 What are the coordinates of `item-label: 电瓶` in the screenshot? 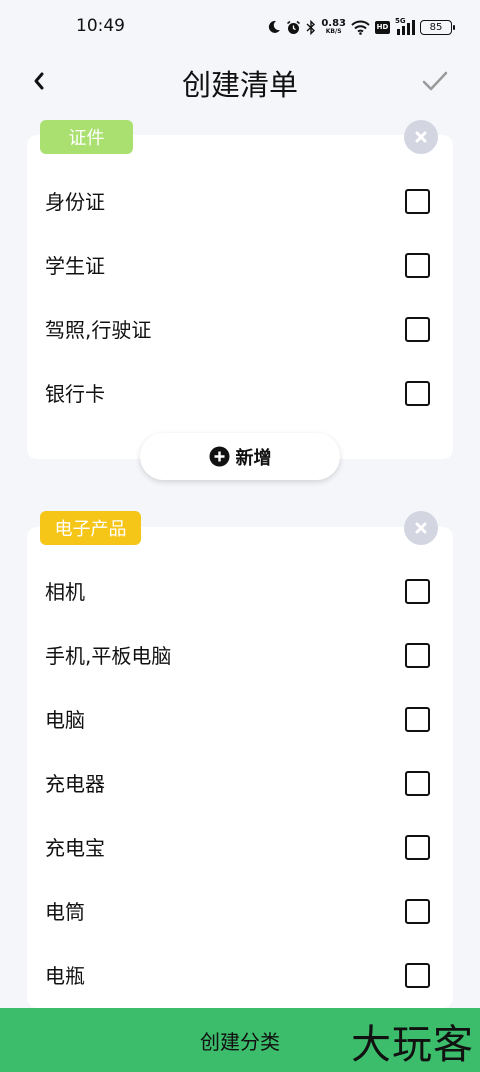 It's located at (65, 976).